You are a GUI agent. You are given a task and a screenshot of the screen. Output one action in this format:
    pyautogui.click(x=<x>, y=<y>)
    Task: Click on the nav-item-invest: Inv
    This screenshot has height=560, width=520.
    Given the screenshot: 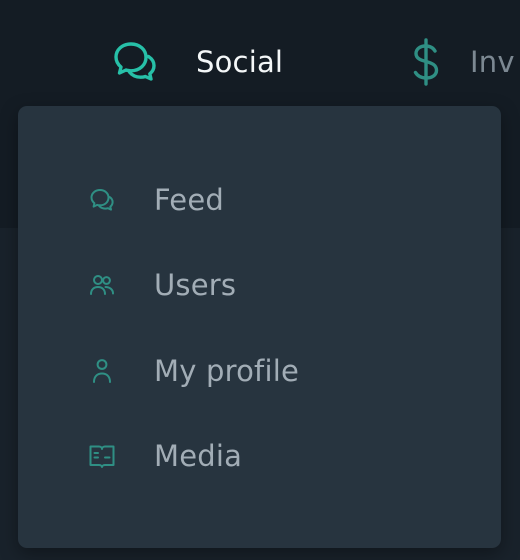 What is the action you would take?
    pyautogui.click(x=461, y=62)
    